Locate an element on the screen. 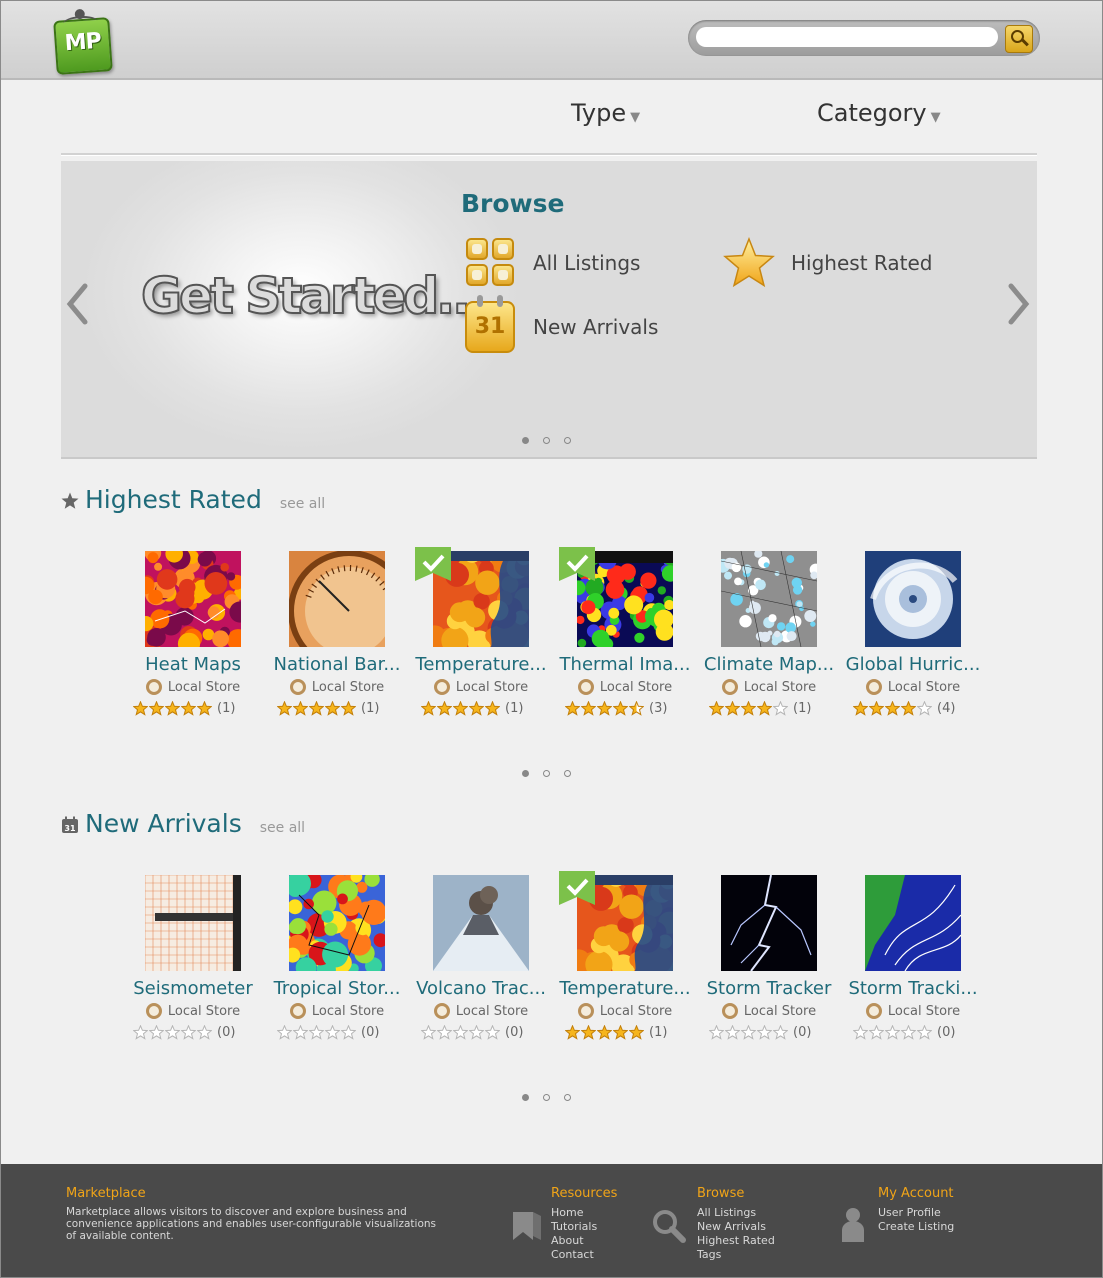 The width and height of the screenshot is (1103, 1278). footer-link-all-listings: All Listings is located at coordinates (736, 1213).